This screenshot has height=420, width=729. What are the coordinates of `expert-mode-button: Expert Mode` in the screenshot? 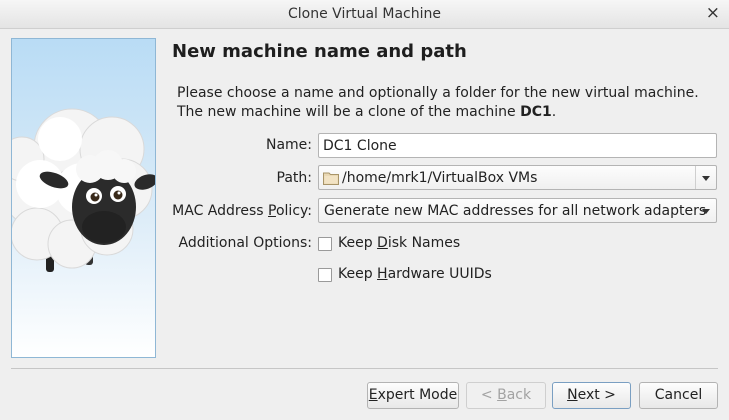 It's located at (413, 395).